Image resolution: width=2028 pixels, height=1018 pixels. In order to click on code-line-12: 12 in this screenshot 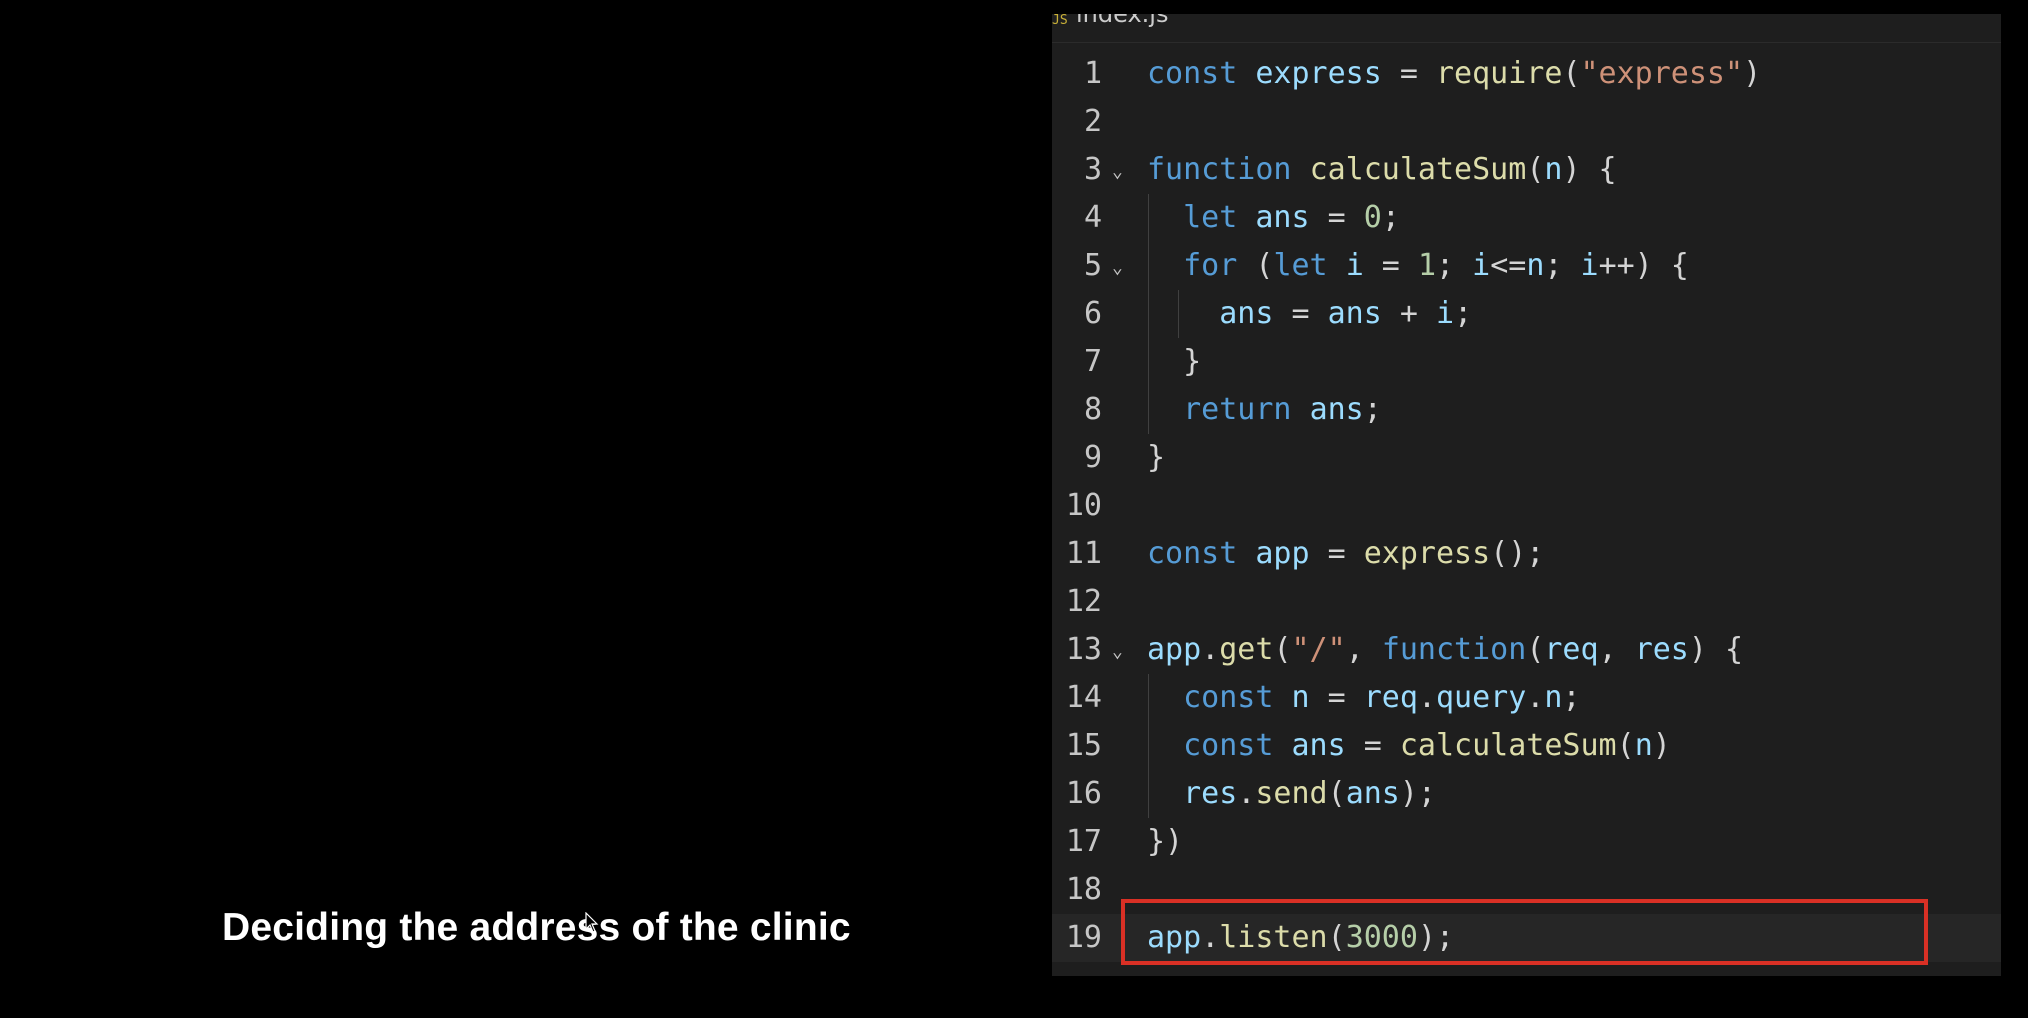, I will do `click(1526, 602)`.